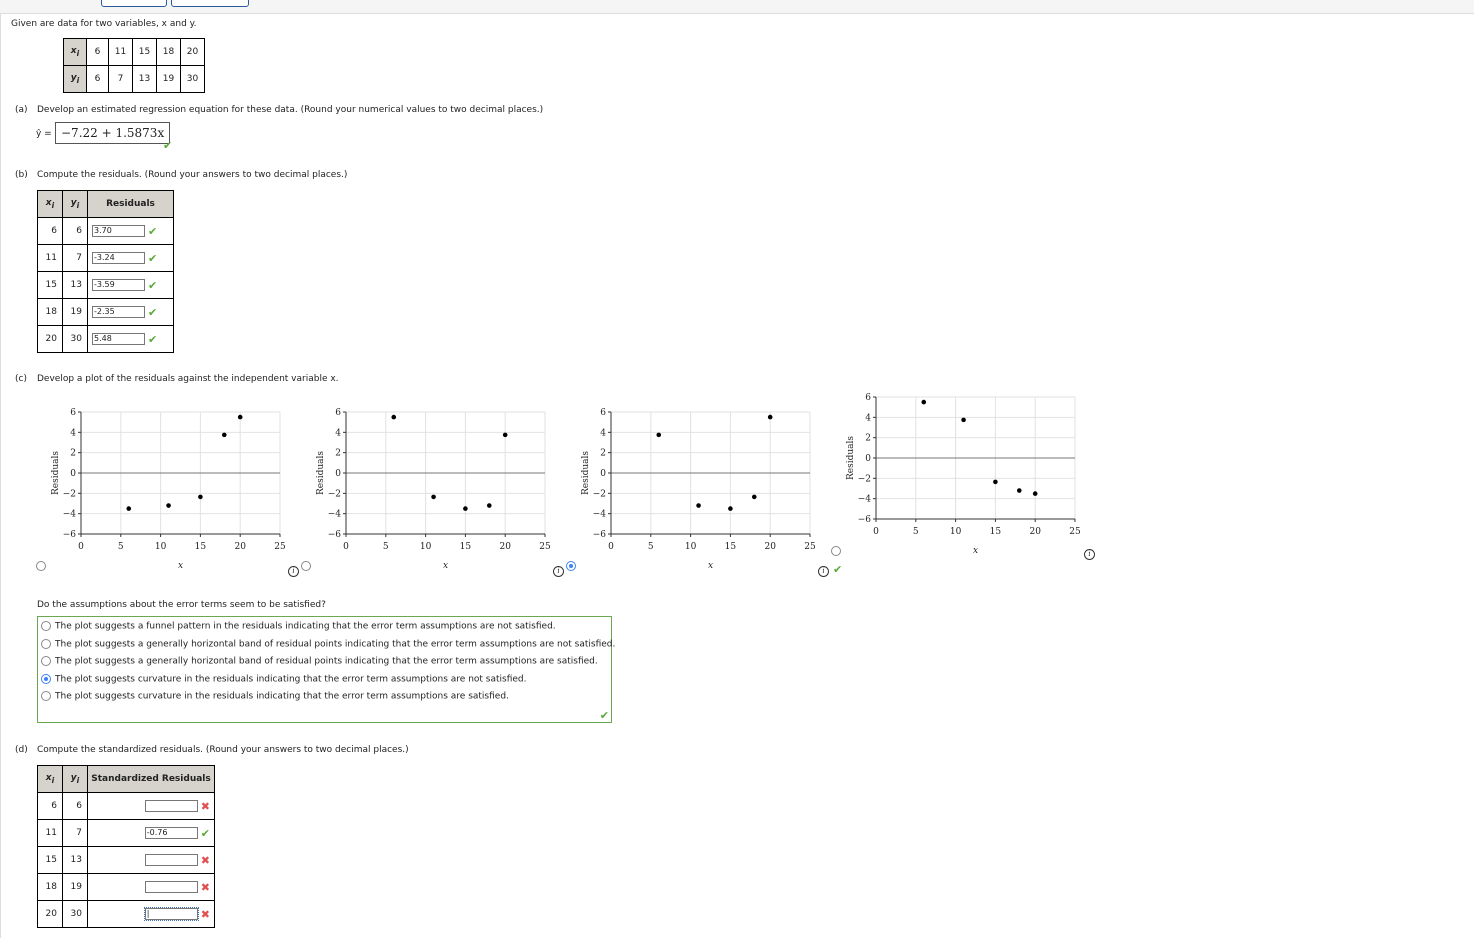  I want to click on x-value: 15, so click(50, 860).